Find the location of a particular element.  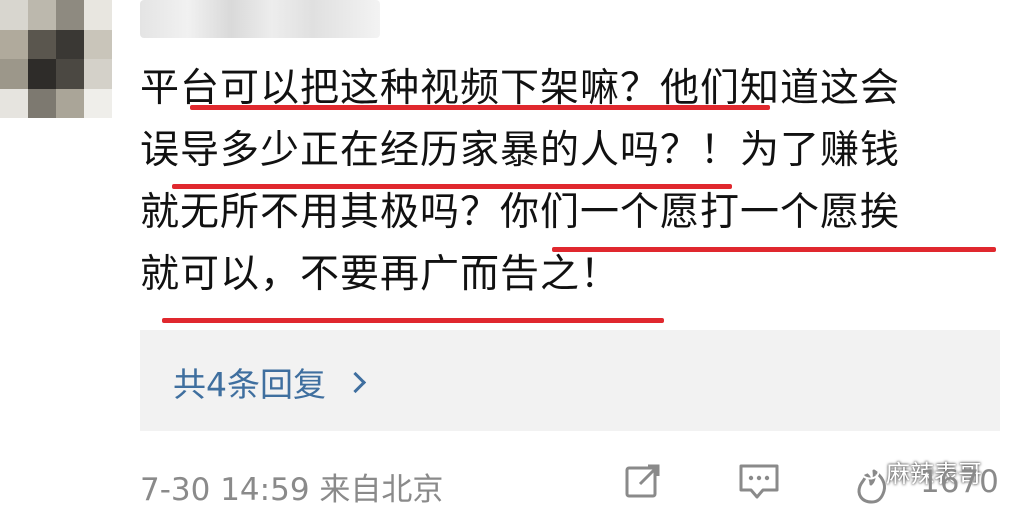

comment-line: 就可以，不要再广而告之！ is located at coordinates (380, 274).